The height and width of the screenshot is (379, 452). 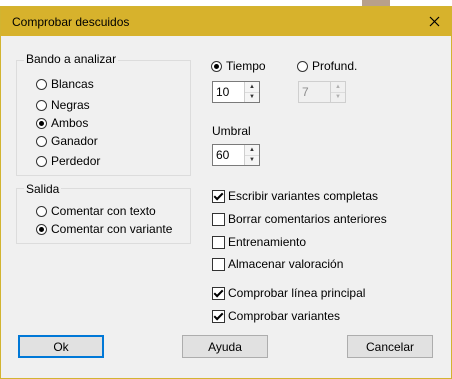 I want to click on checkbox-label: Escribir variantes completas, so click(x=303, y=196).